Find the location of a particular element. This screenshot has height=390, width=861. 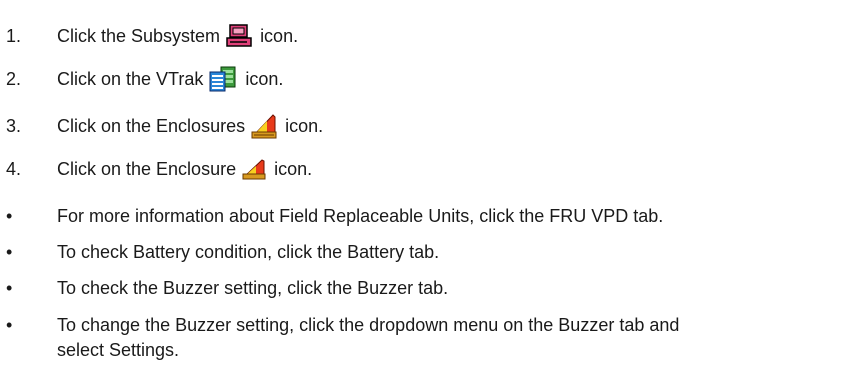

step-number: 1. is located at coordinates (14, 35).